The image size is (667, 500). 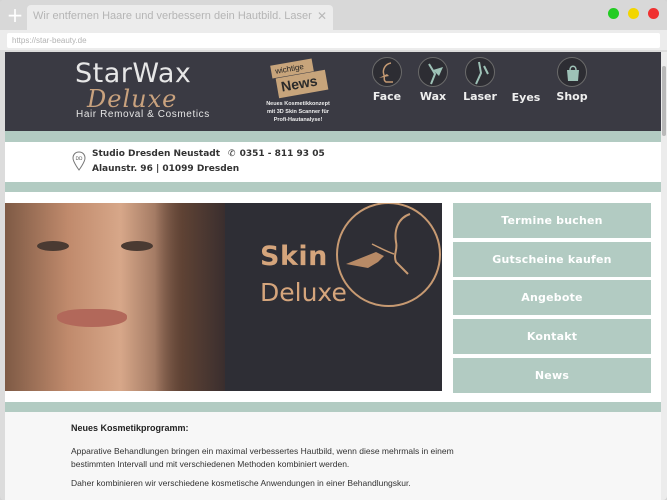 What do you see at coordinates (388, 255) in the screenshot?
I see `hero-face-emblem` at bounding box center [388, 255].